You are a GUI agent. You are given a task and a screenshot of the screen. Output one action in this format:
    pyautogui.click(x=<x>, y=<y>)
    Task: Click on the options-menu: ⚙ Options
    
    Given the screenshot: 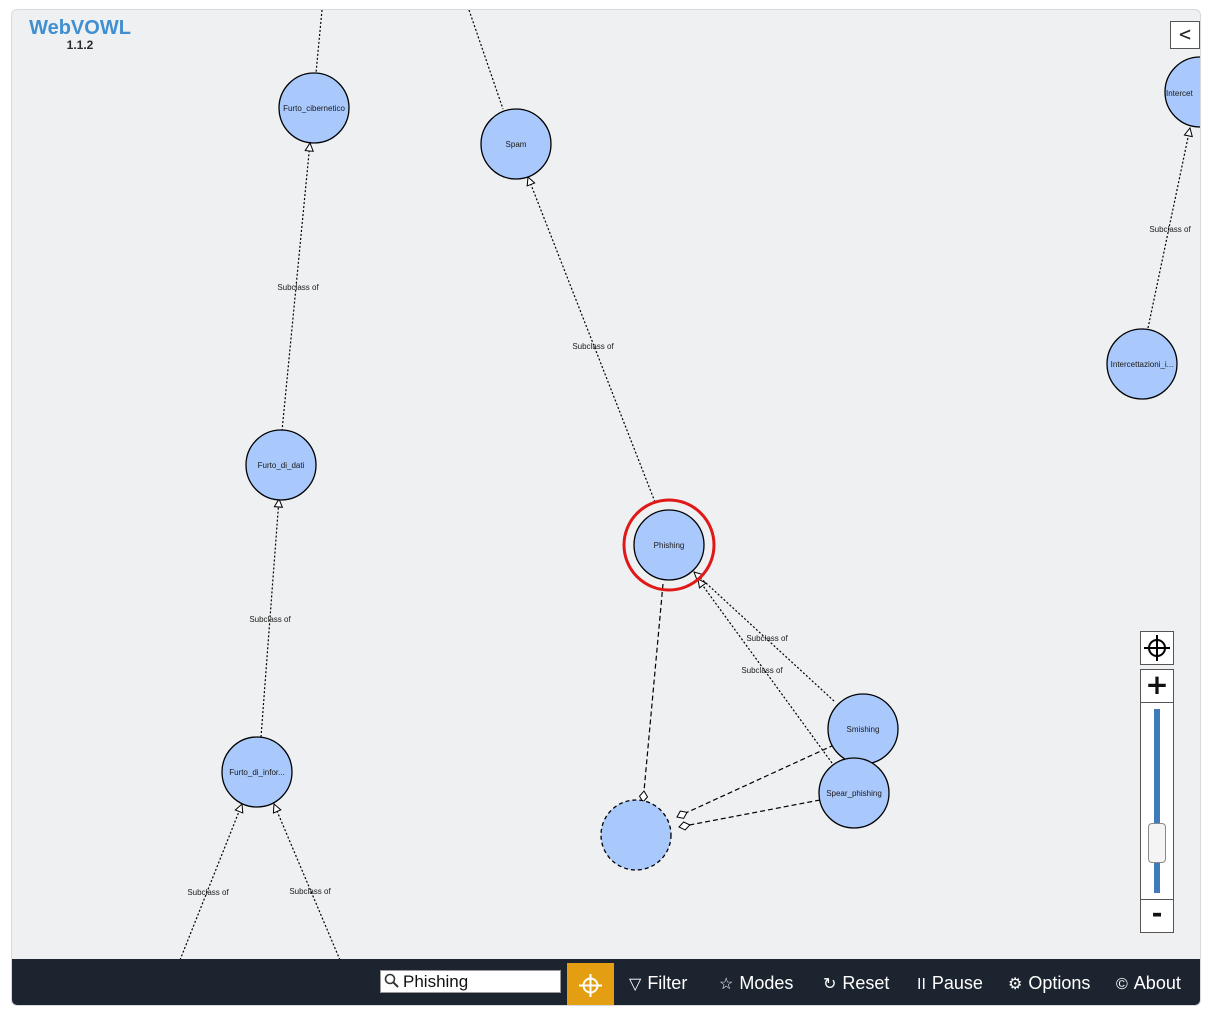 What is the action you would take?
    pyautogui.click(x=1049, y=983)
    